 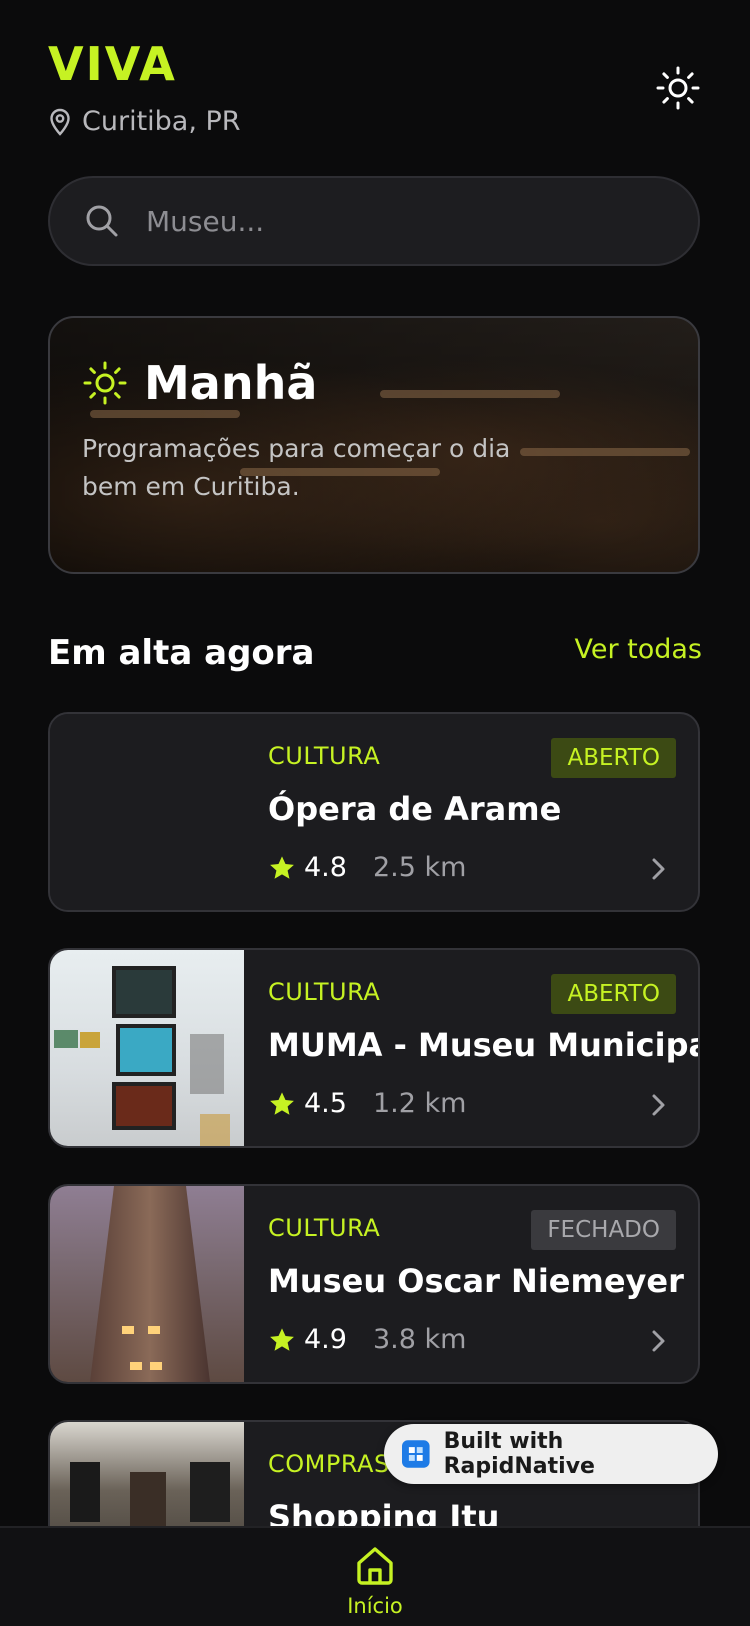 What do you see at coordinates (329, 1464) in the screenshot?
I see `place-category: COMPRAS` at bounding box center [329, 1464].